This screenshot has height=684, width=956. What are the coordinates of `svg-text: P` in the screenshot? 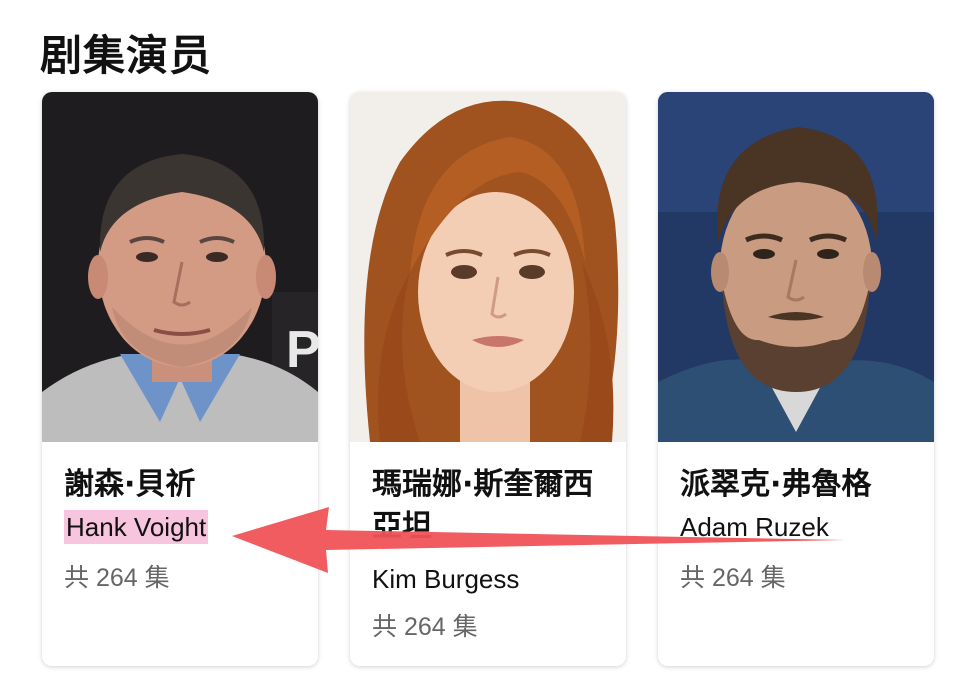 It's located at (302, 350).